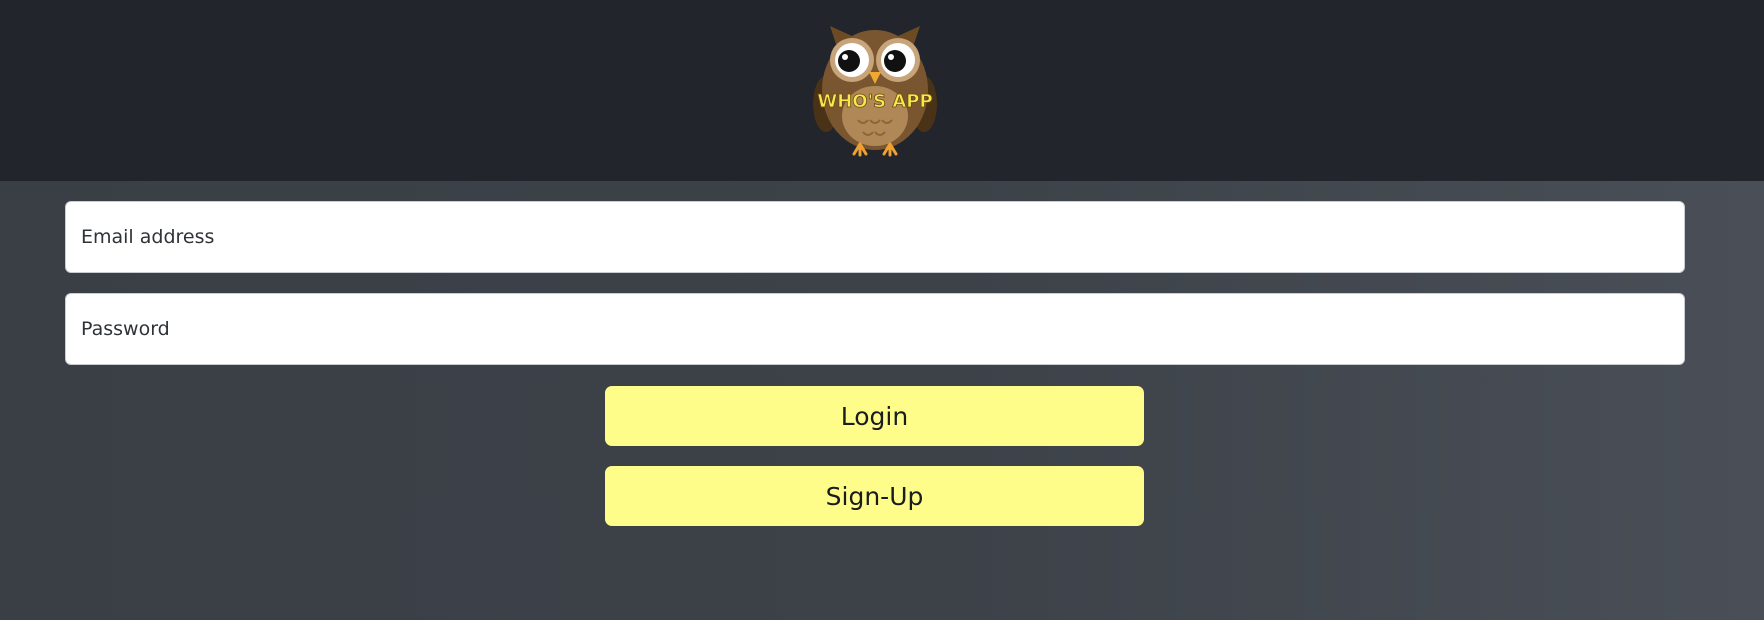  What do you see at coordinates (875, 237) in the screenshot?
I see `email-input` at bounding box center [875, 237].